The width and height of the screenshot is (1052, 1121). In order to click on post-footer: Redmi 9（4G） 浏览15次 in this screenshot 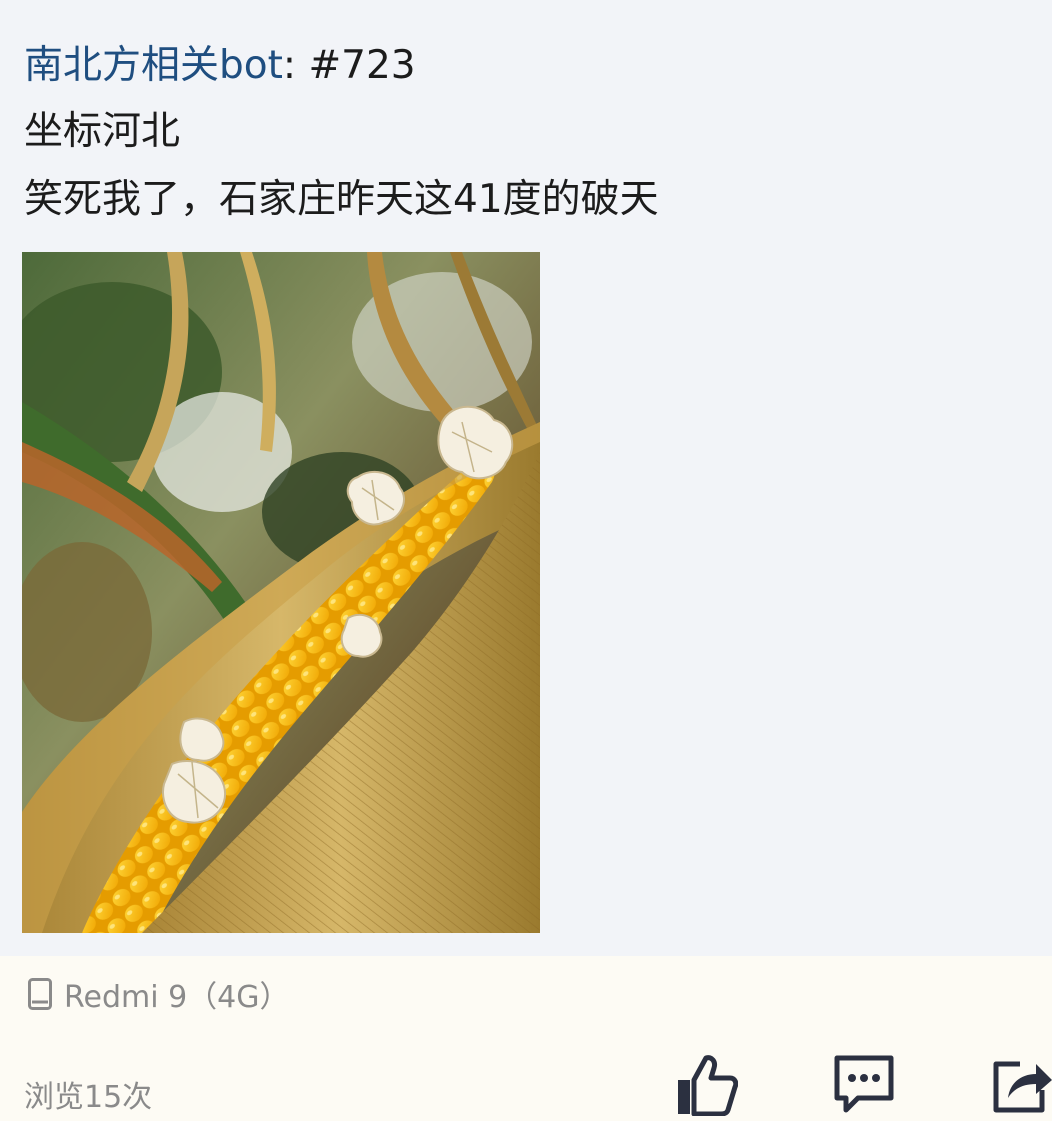, I will do `click(526, 1038)`.